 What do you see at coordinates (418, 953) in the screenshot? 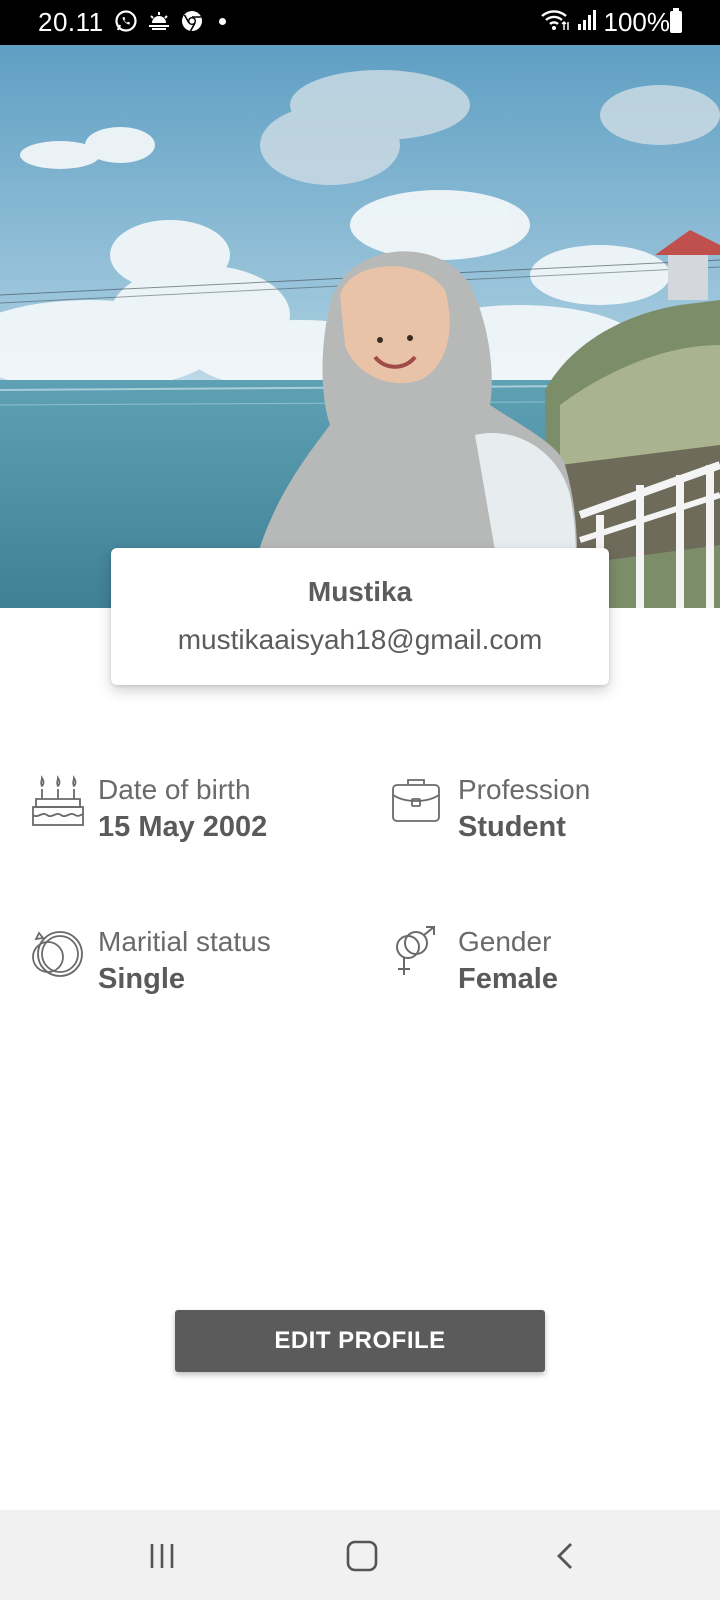
I see `gender-icon` at bounding box center [418, 953].